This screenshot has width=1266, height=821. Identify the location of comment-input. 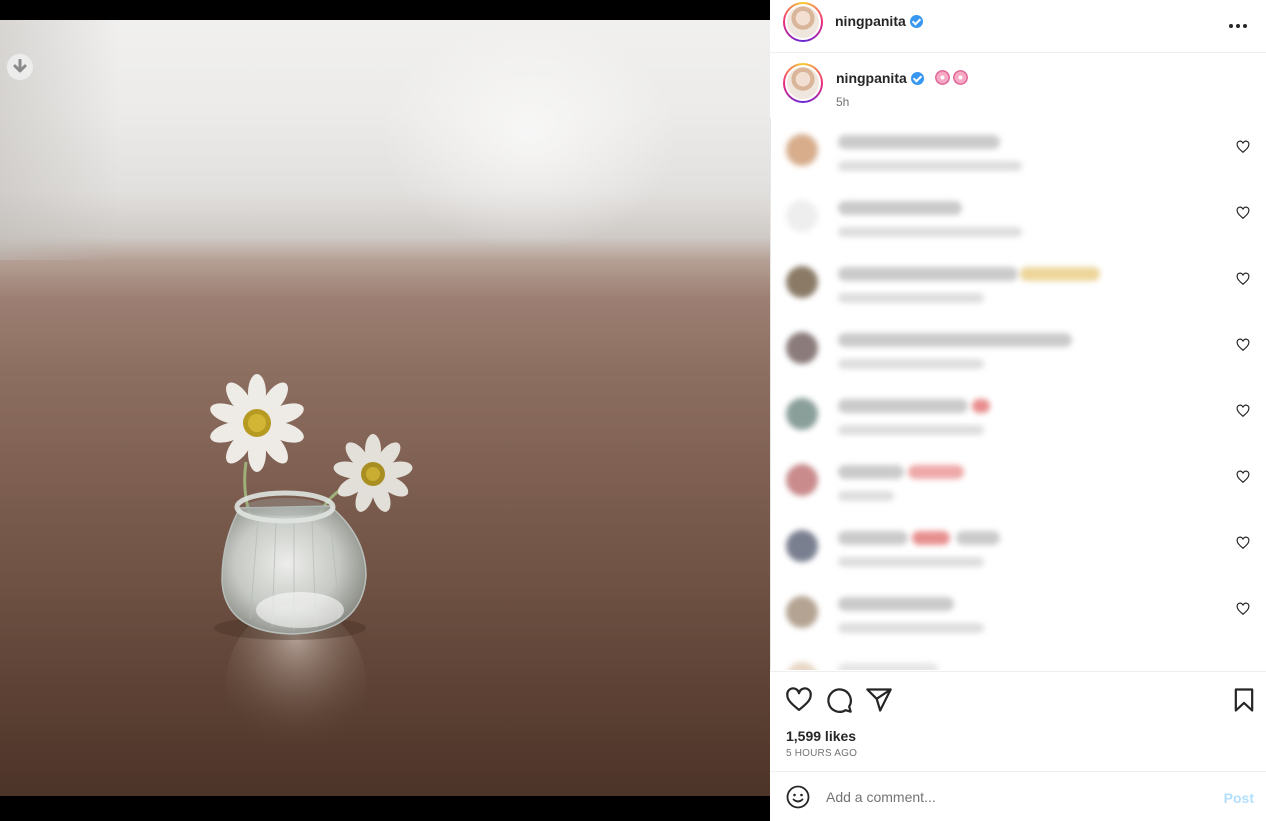
(1016, 797).